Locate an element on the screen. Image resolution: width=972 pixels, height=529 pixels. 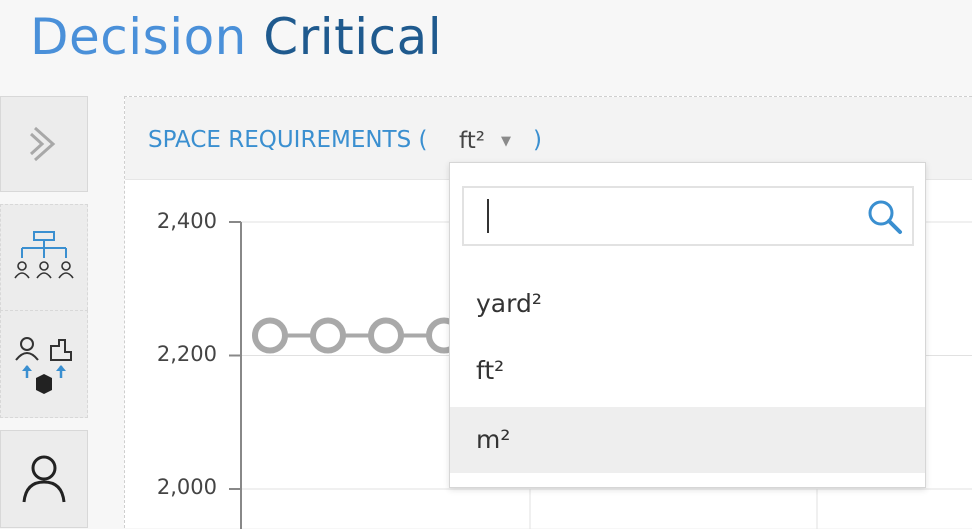
unit-option-ft2: ft² is located at coordinates (687, 371).